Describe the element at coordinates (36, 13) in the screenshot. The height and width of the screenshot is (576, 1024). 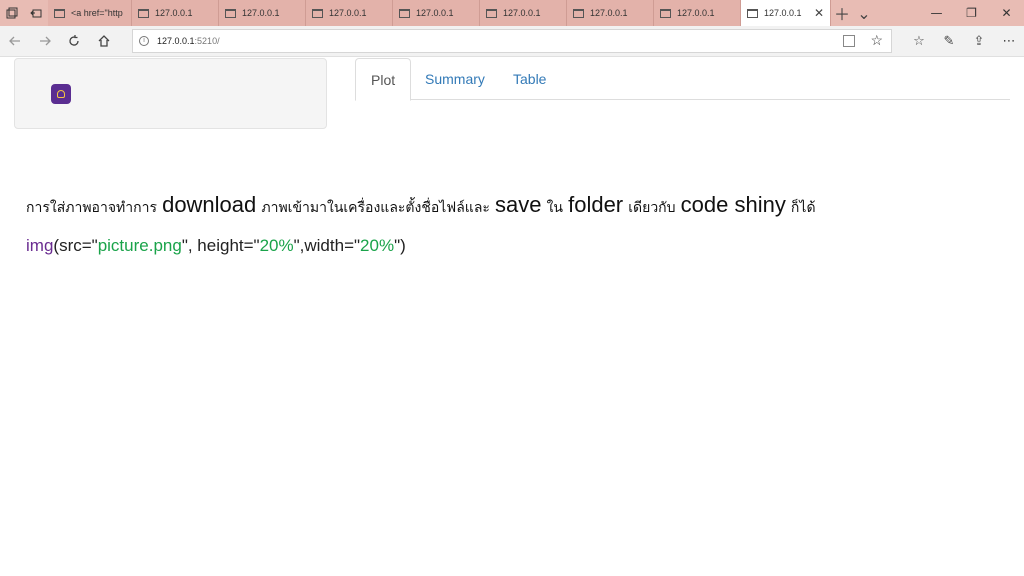
I see `set-aside-tabs-icon` at that location.